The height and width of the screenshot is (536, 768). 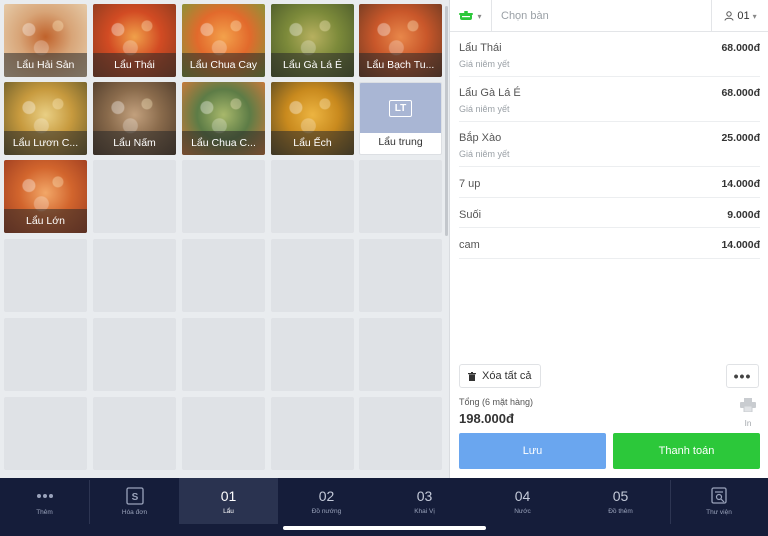 I want to click on home-indicator, so click(x=384, y=528).